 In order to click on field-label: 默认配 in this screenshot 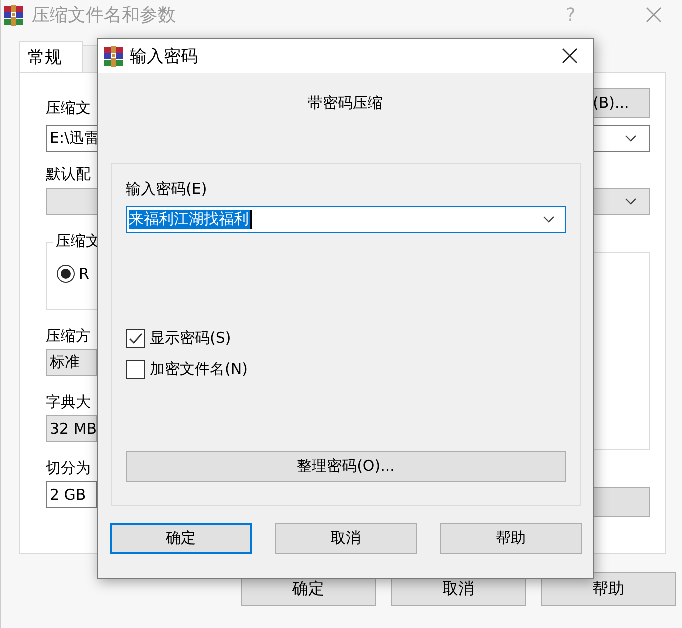, I will do `click(68, 174)`.